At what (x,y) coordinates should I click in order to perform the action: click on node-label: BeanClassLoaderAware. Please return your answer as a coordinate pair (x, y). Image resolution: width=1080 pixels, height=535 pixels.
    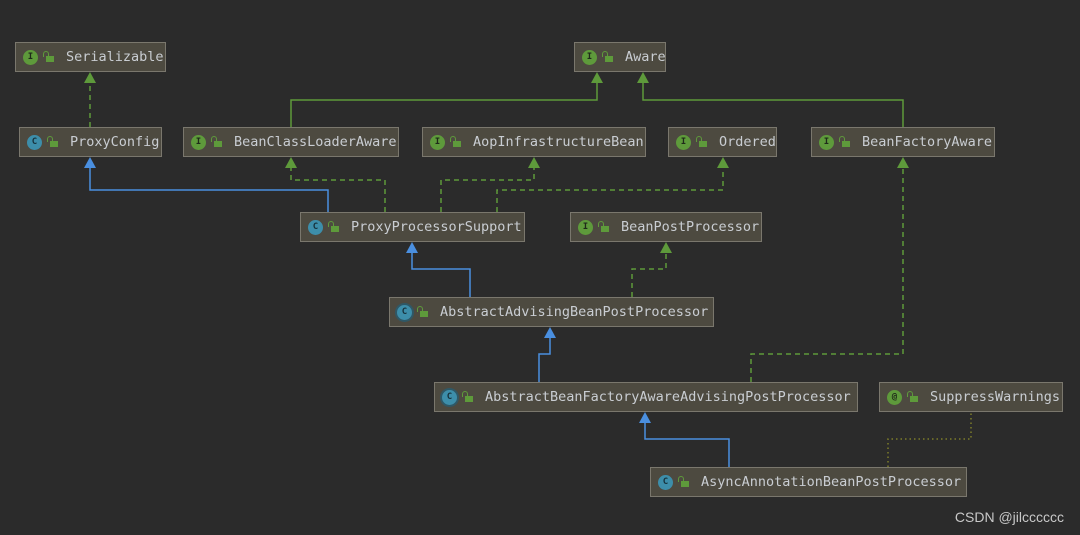
    Looking at the image, I should click on (315, 142).